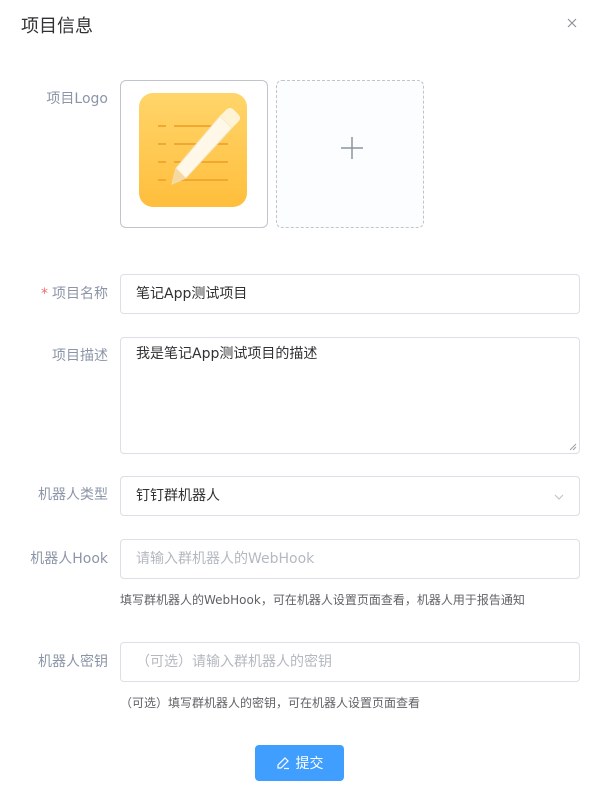 This screenshot has height=805, width=595. What do you see at coordinates (350, 294) in the screenshot?
I see `project-name-input: 笔记App测试项目` at bounding box center [350, 294].